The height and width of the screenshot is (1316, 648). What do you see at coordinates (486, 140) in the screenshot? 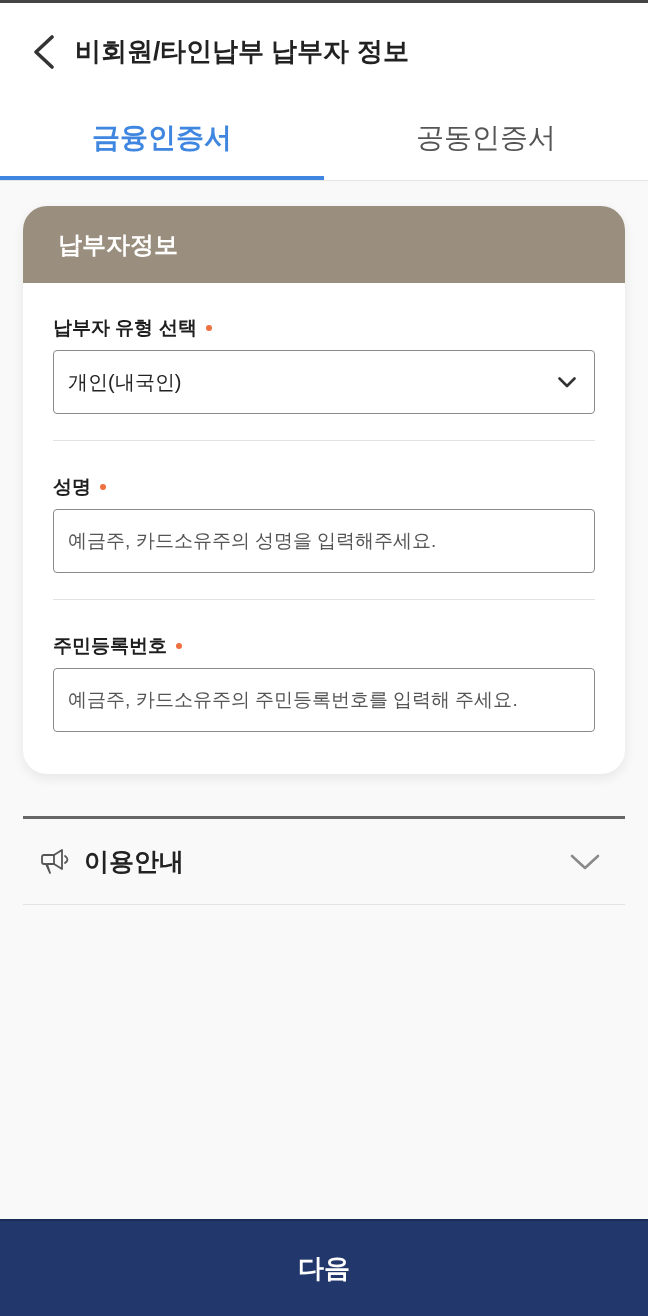
I see `tab: 공동인증서` at bounding box center [486, 140].